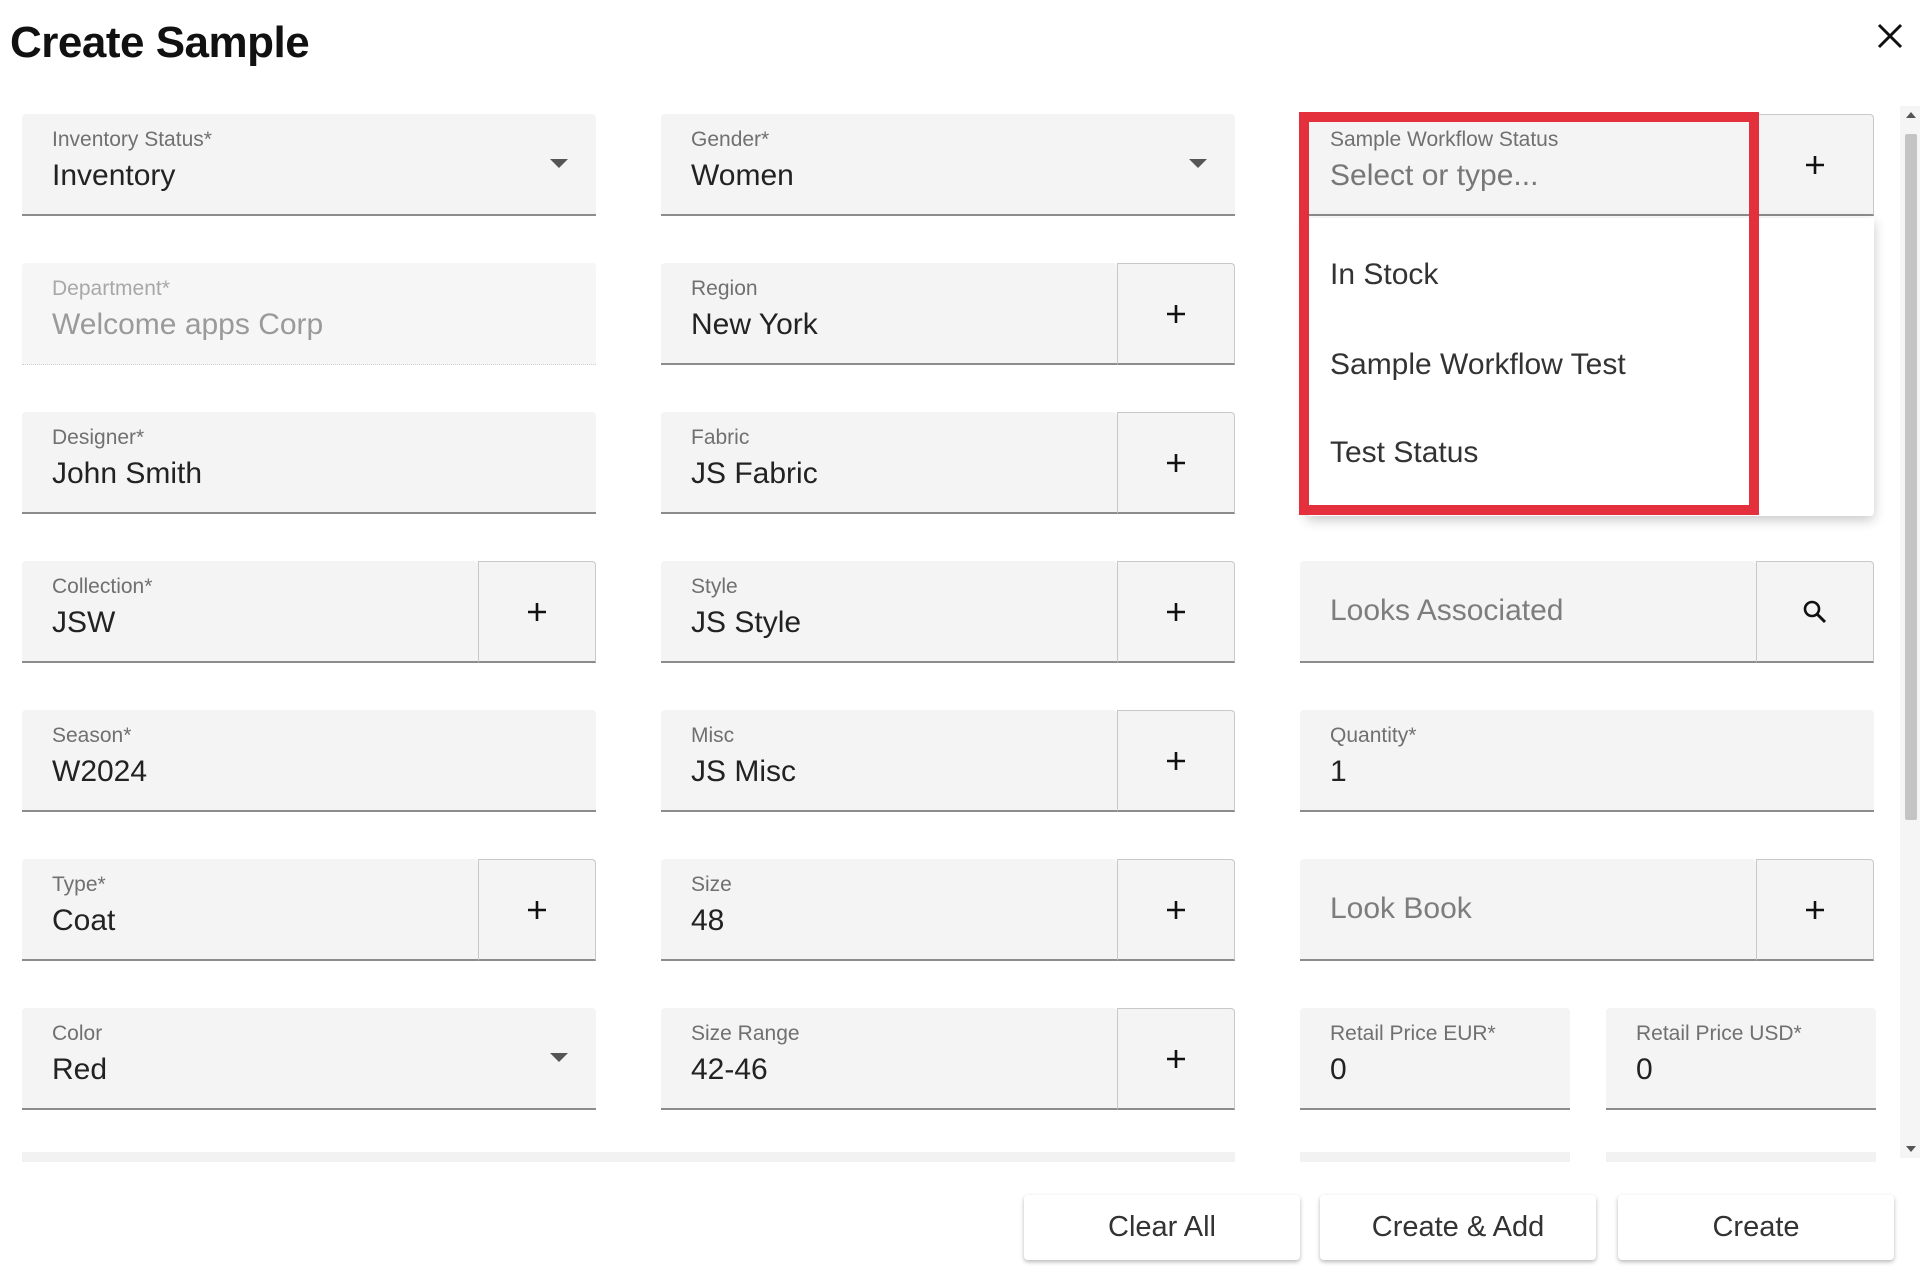 Image resolution: width=1920 pixels, height=1281 pixels. What do you see at coordinates (889, 1059) in the screenshot?
I see `size-range-field: Size Range 42-46` at bounding box center [889, 1059].